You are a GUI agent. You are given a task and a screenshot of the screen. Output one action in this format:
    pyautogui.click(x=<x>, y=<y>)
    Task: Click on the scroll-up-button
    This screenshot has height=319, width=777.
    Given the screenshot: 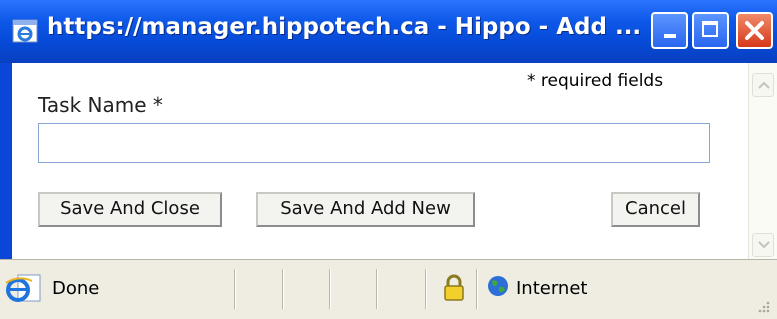 What is the action you would take?
    pyautogui.click(x=763, y=85)
    